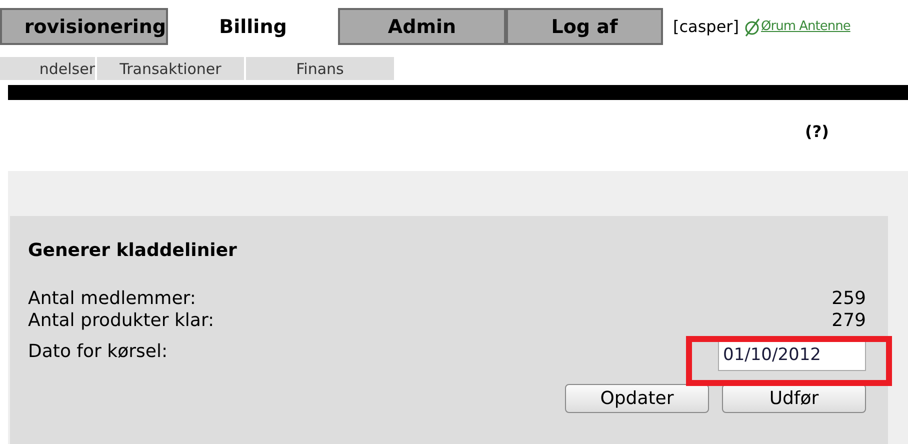 The image size is (908, 444). I want to click on field-label: Antal medlemmer:, so click(112, 299).